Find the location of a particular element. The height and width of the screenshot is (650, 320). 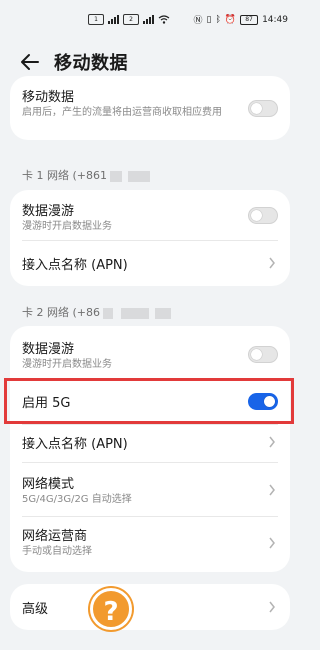

sim1-card: 数据漫游 漫游时开启数据业务 接入点名称 (APN) is located at coordinates (150, 238).